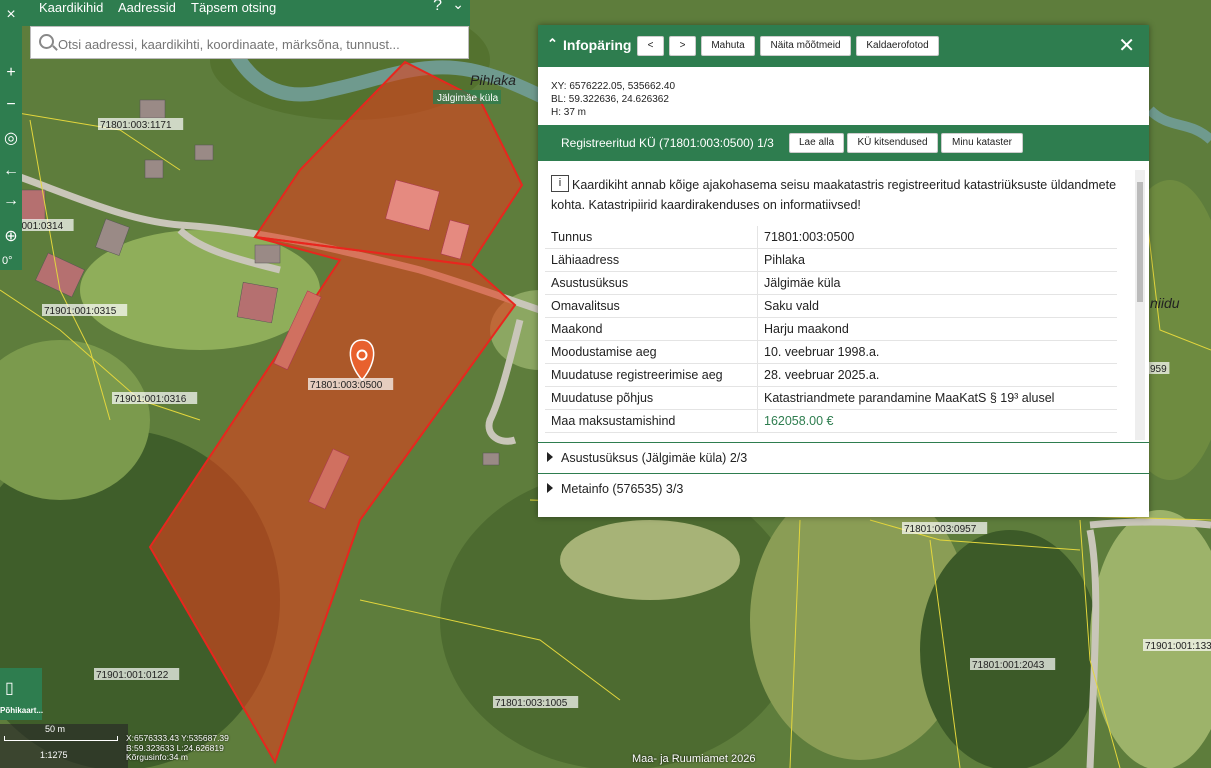 The width and height of the screenshot is (1211, 768). Describe the element at coordinates (560, 183) in the screenshot. I see `info-icon: i` at that location.